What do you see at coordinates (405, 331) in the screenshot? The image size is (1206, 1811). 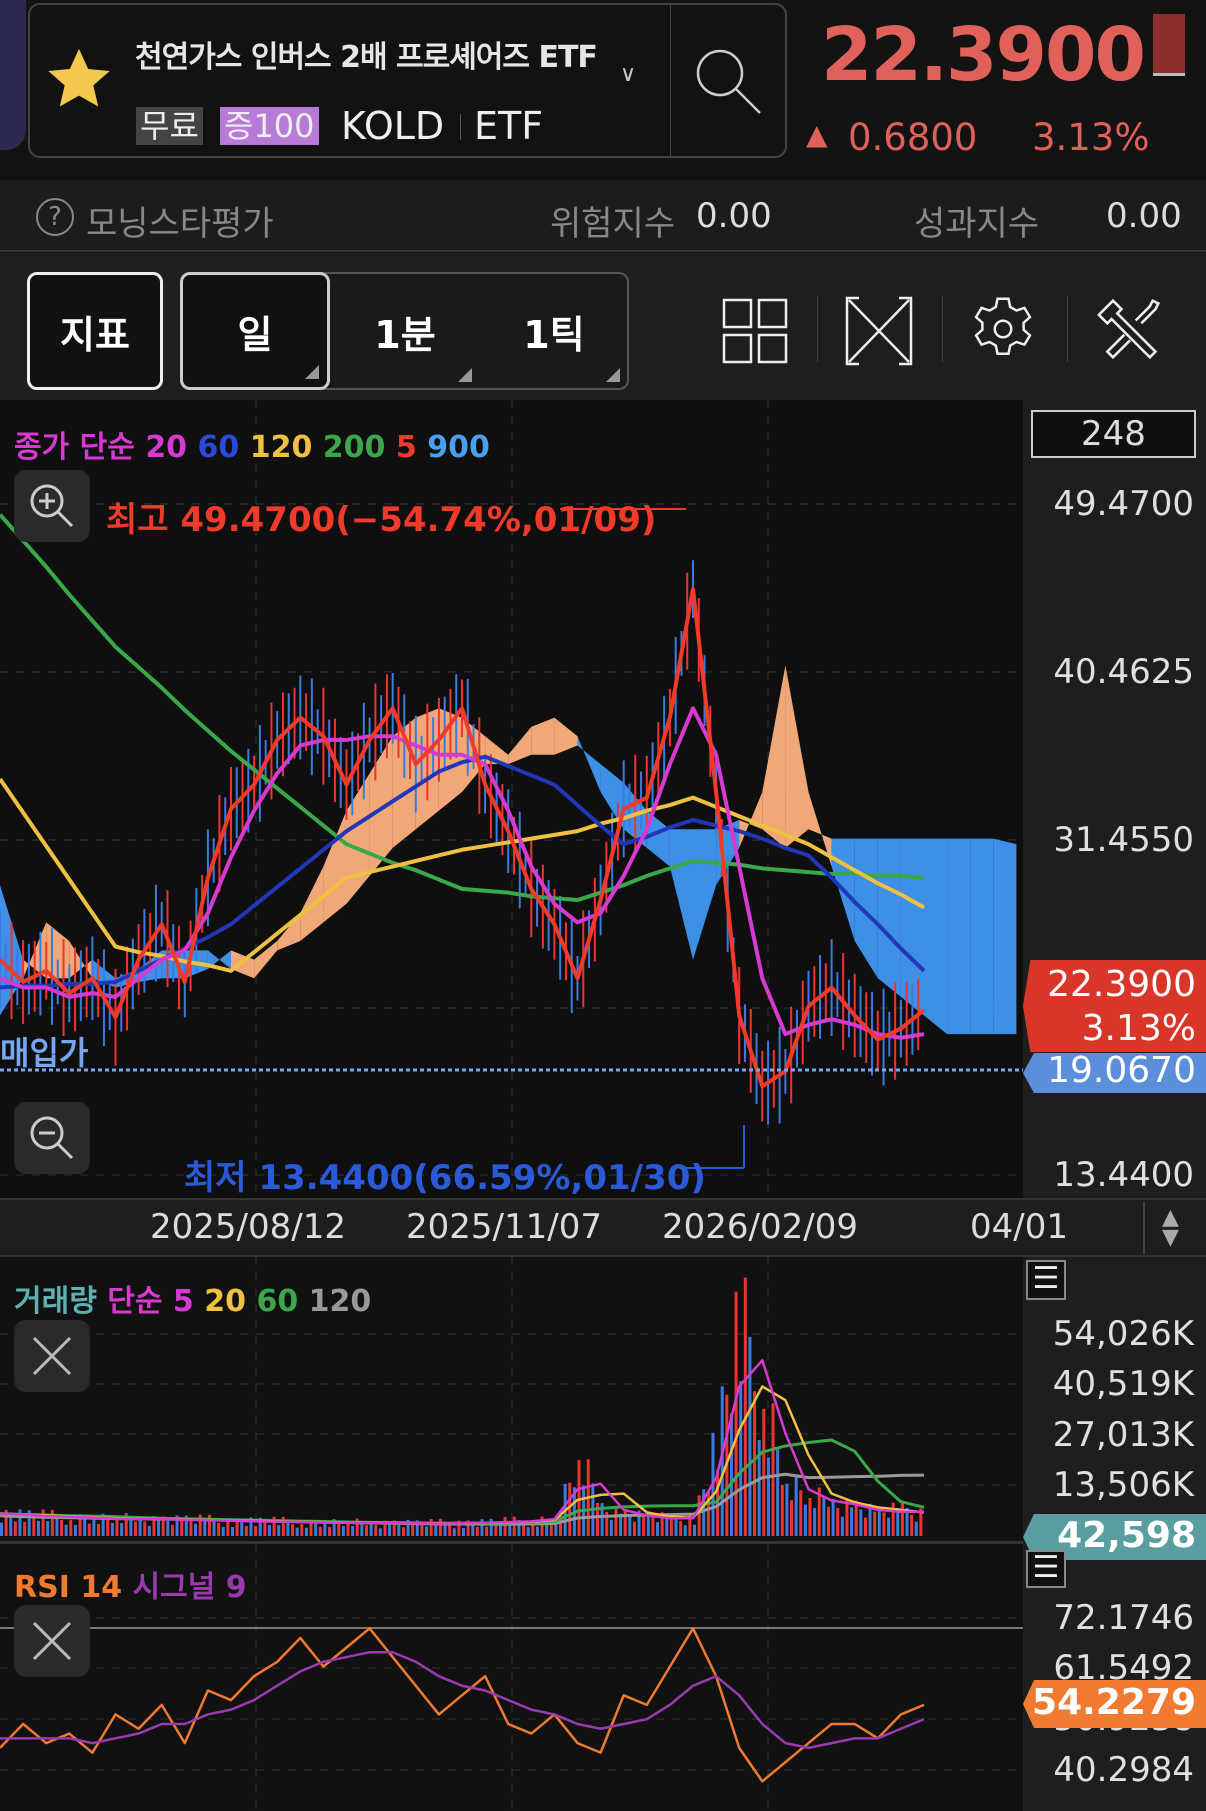 I see `period-minute-button: 1분` at bounding box center [405, 331].